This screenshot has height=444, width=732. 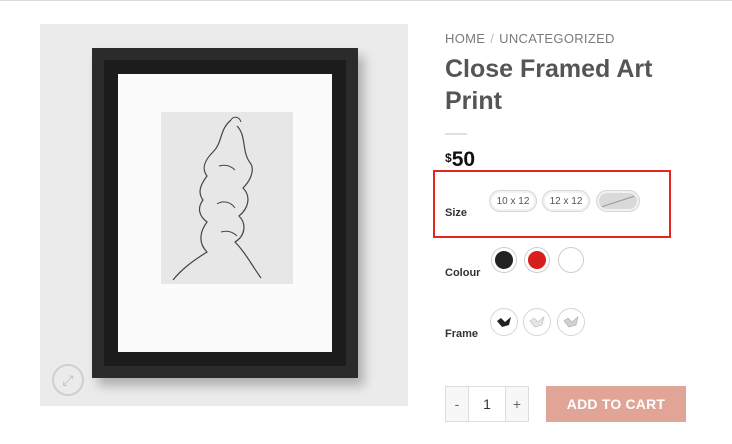 I want to click on breadcrumb: HOME / UNCATEGORIZED, so click(x=530, y=38).